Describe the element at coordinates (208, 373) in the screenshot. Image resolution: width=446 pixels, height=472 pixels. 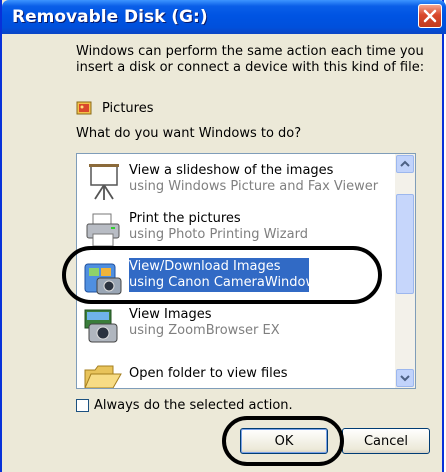
I see `item-title: Open folder to view files` at that location.